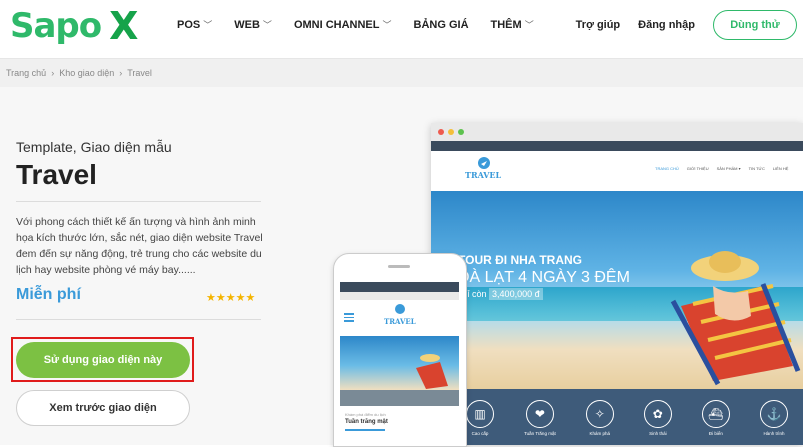  I want to click on category-label: Sinh thái, so click(658, 433).